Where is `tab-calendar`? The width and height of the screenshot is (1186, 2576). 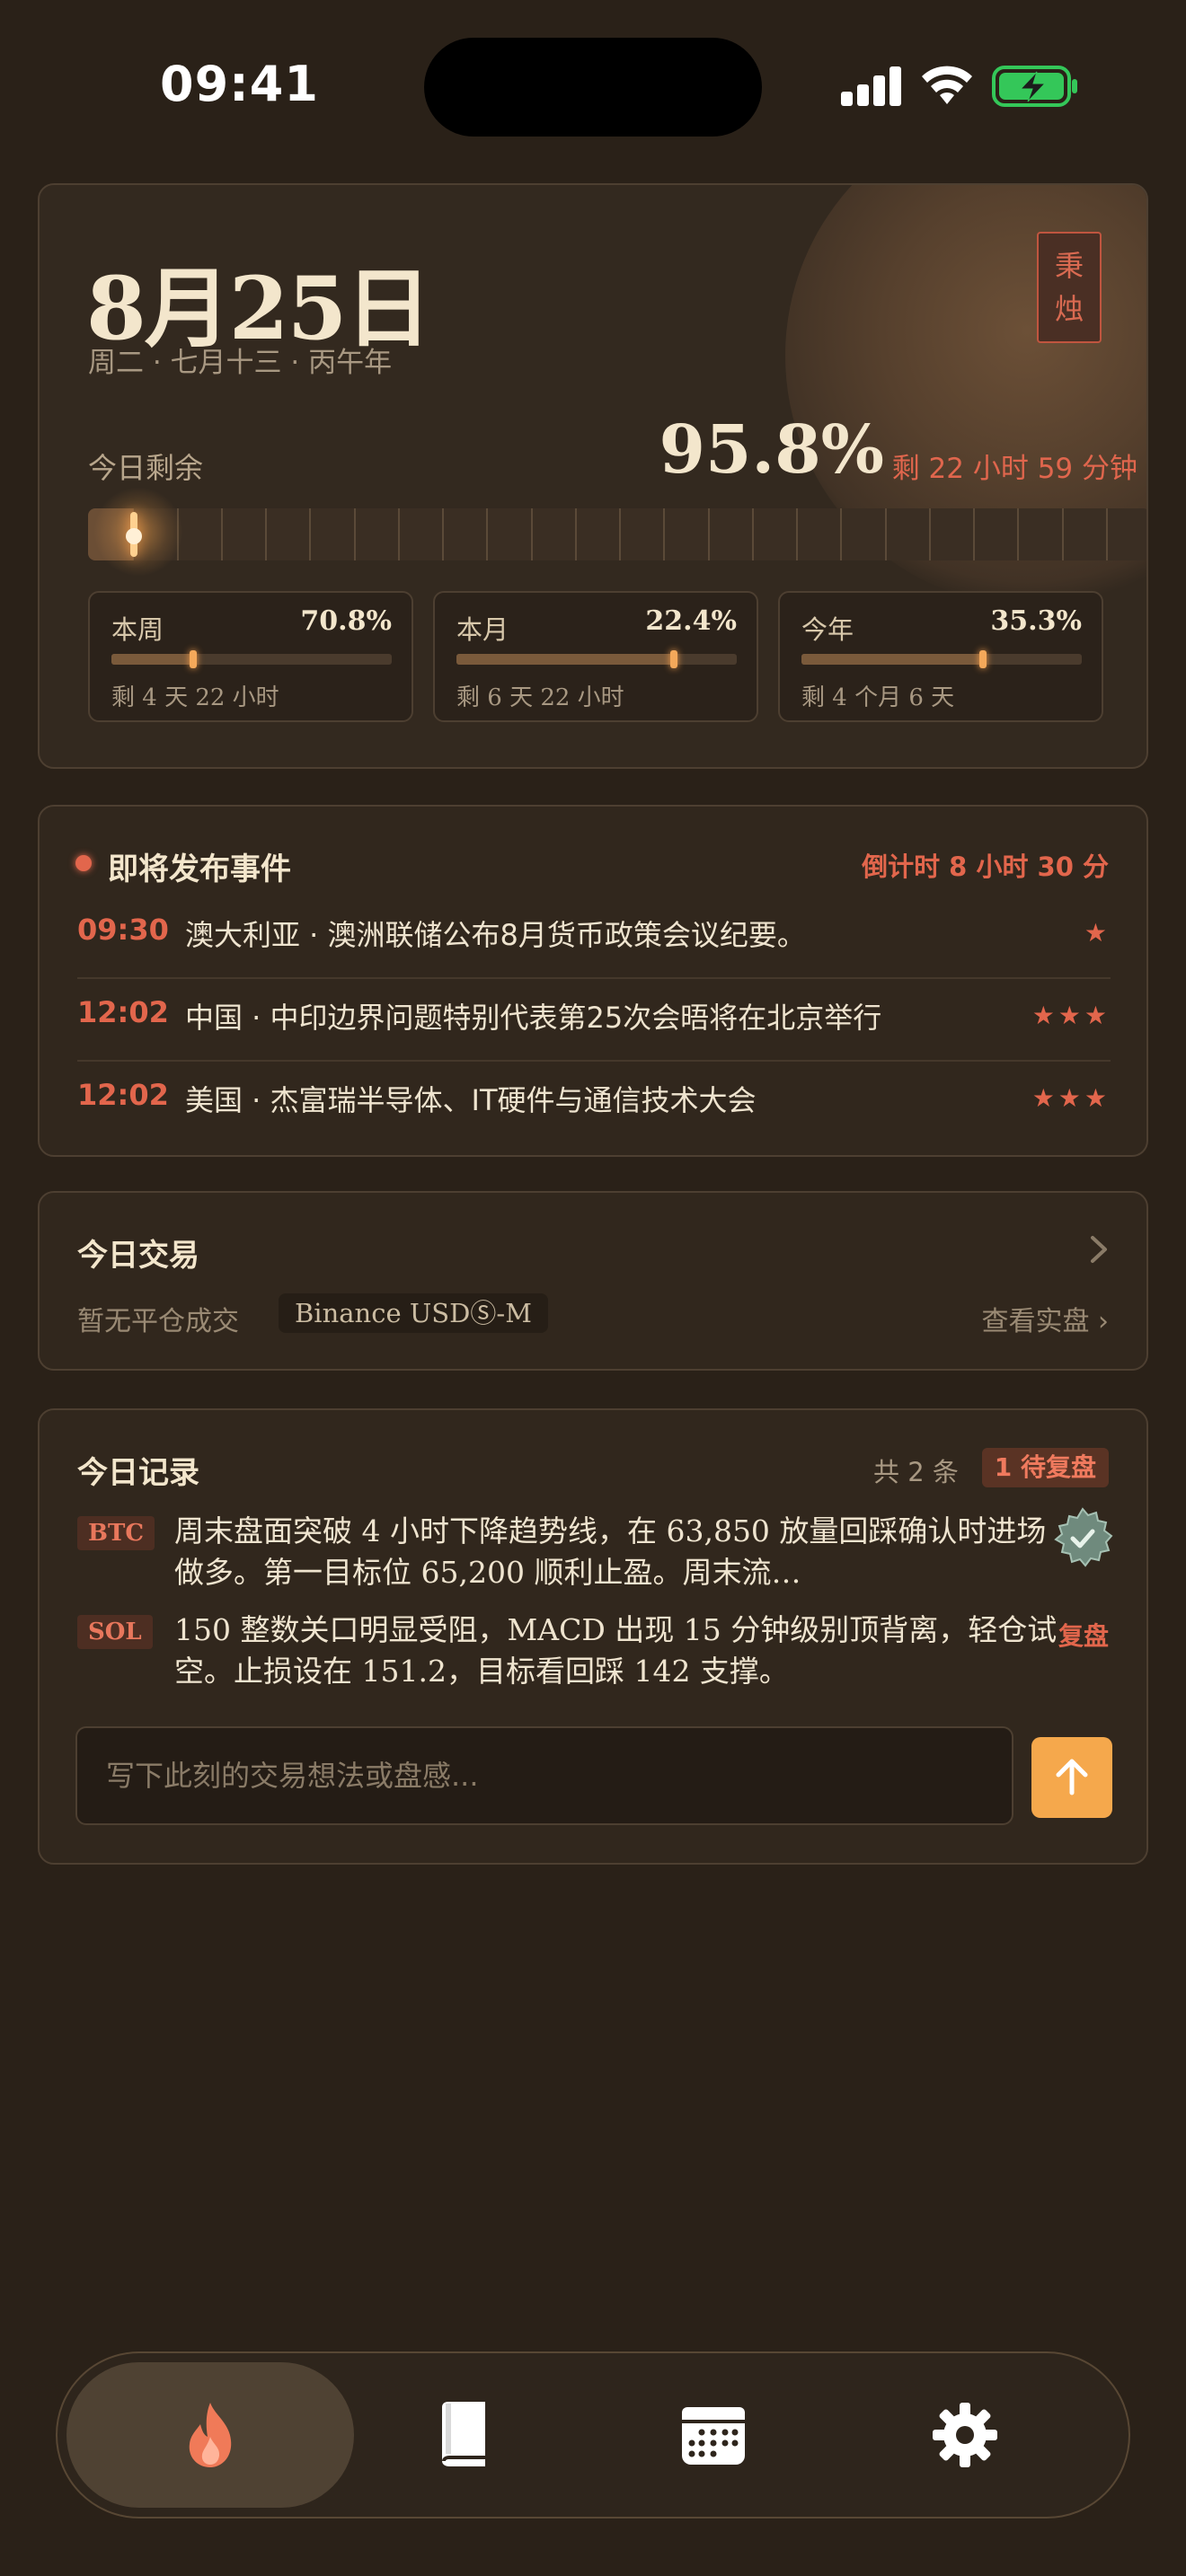 tab-calendar is located at coordinates (713, 2435).